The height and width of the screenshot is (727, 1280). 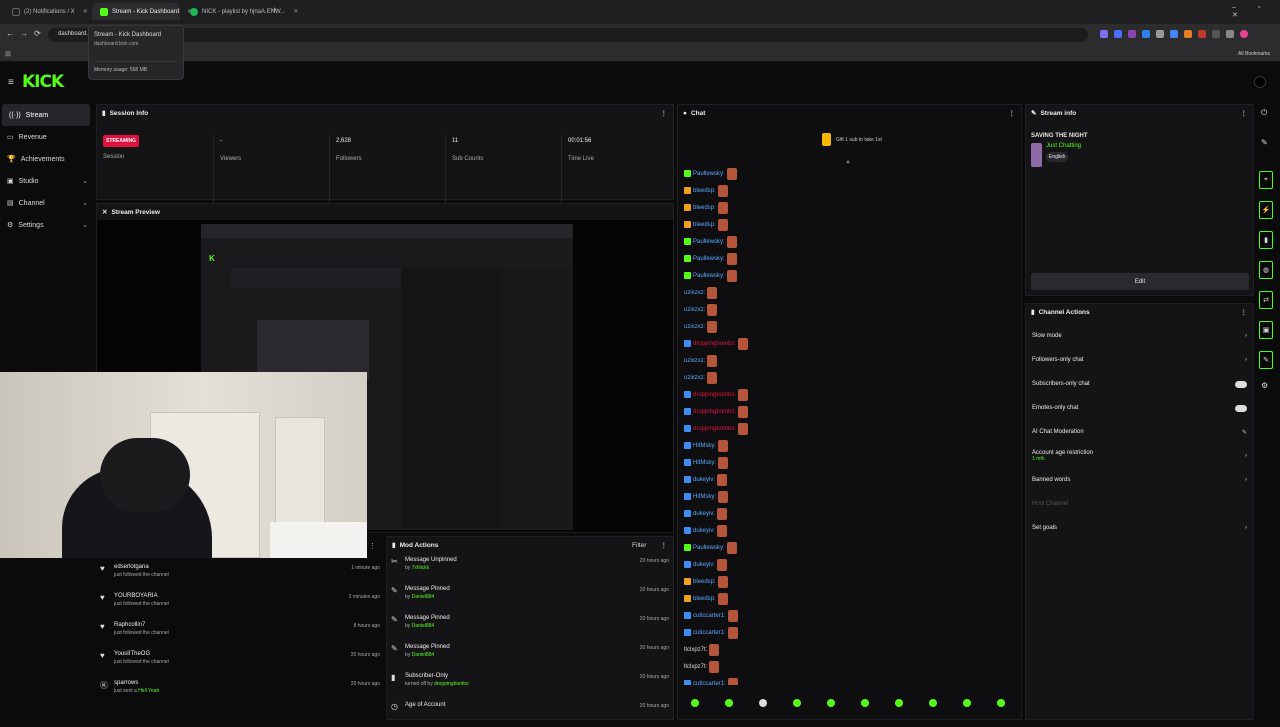 I want to click on toolbar-button: ⚡, so click(x=1266, y=210).